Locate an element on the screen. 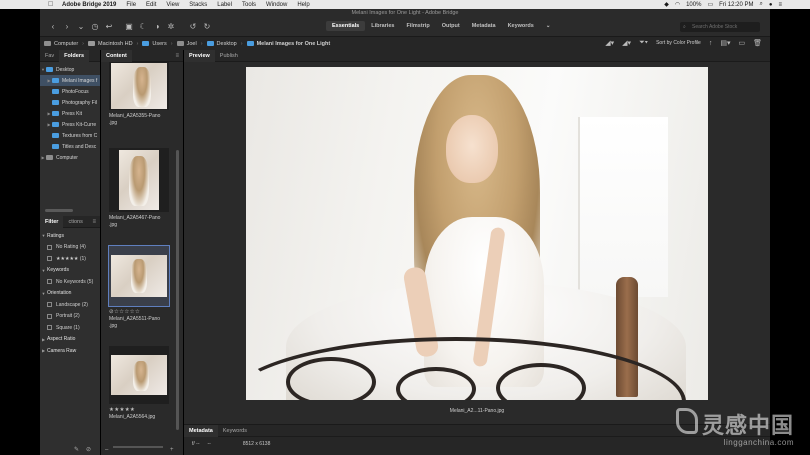 The width and height of the screenshot is (810, 455). battery-icon: ▭ is located at coordinates (710, 4).